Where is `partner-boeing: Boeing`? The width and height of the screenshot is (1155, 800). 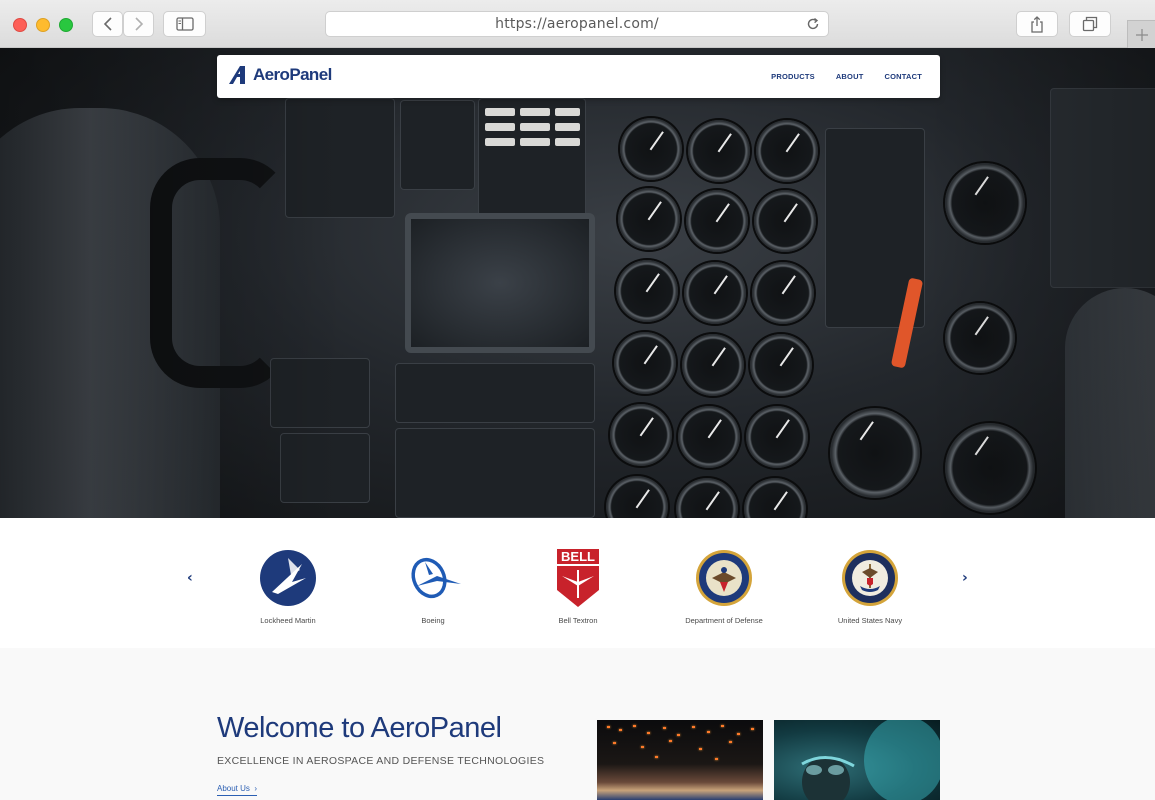 partner-boeing: Boeing is located at coordinates (433, 586).